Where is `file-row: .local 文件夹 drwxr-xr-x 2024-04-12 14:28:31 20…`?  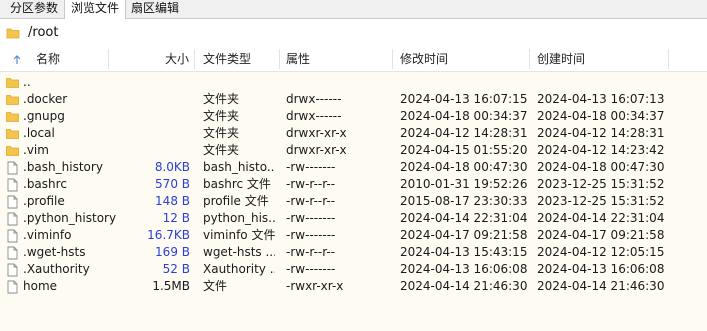 file-row: .local 文件夹 drwxr-xr-x 2024-04-12 14:28:31 20… is located at coordinates (353, 133).